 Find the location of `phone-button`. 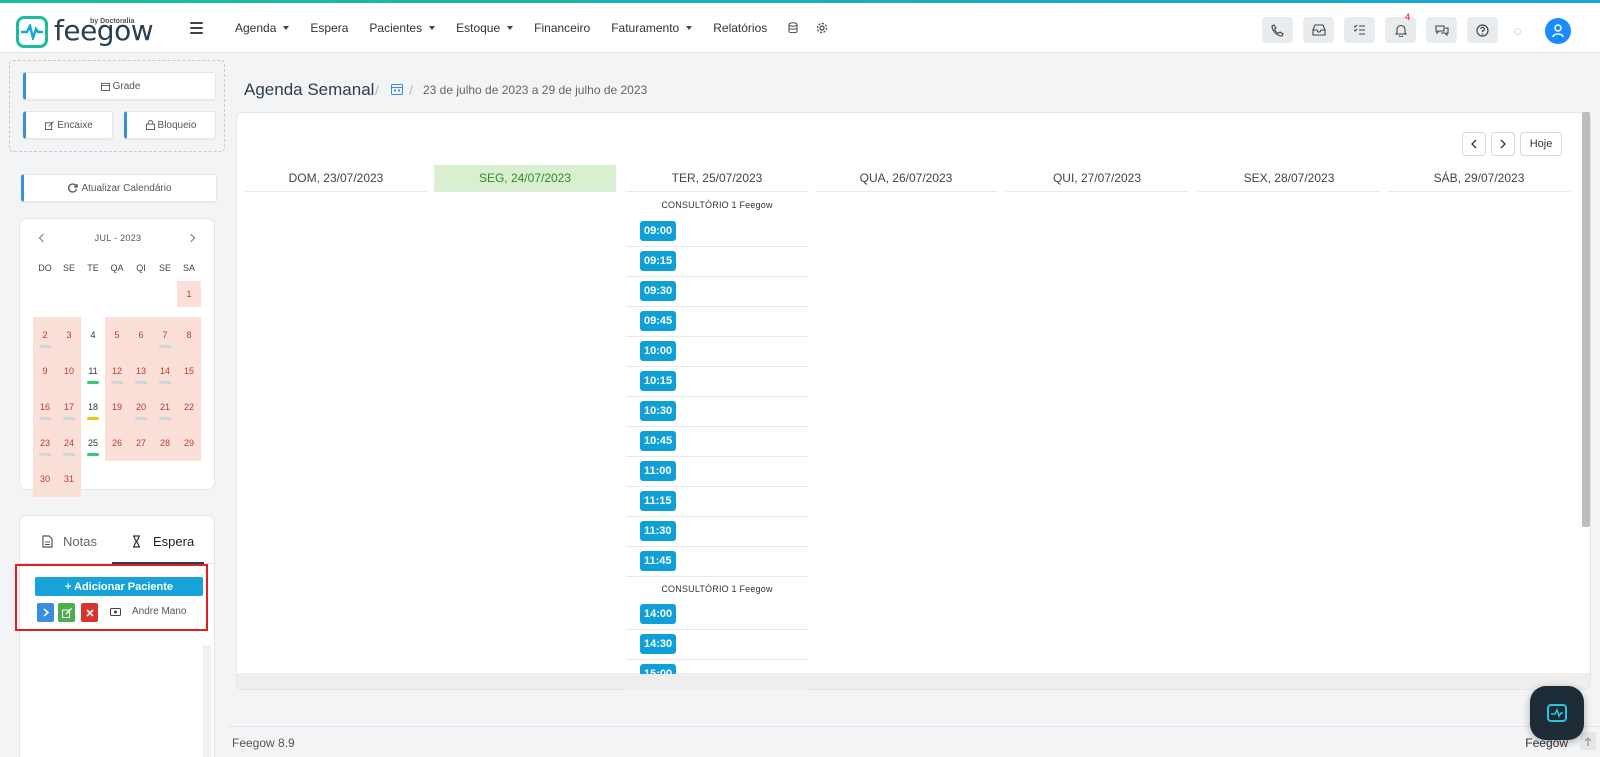

phone-button is located at coordinates (1277, 30).